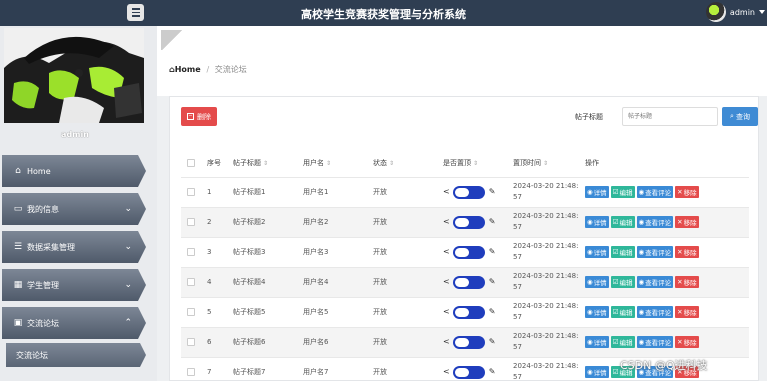 The height and width of the screenshot is (381, 767). Describe the element at coordinates (75, 134) in the screenshot. I see `profile-name: admin` at that location.